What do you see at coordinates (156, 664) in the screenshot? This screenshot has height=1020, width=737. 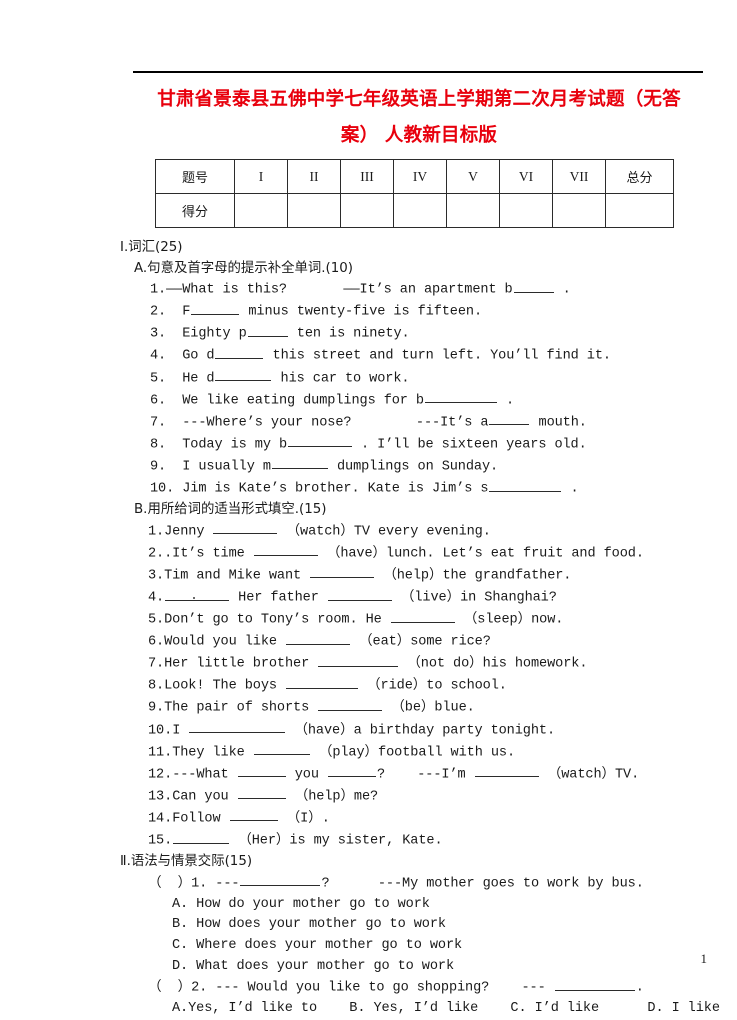 I see `q-number: 7.` at bounding box center [156, 664].